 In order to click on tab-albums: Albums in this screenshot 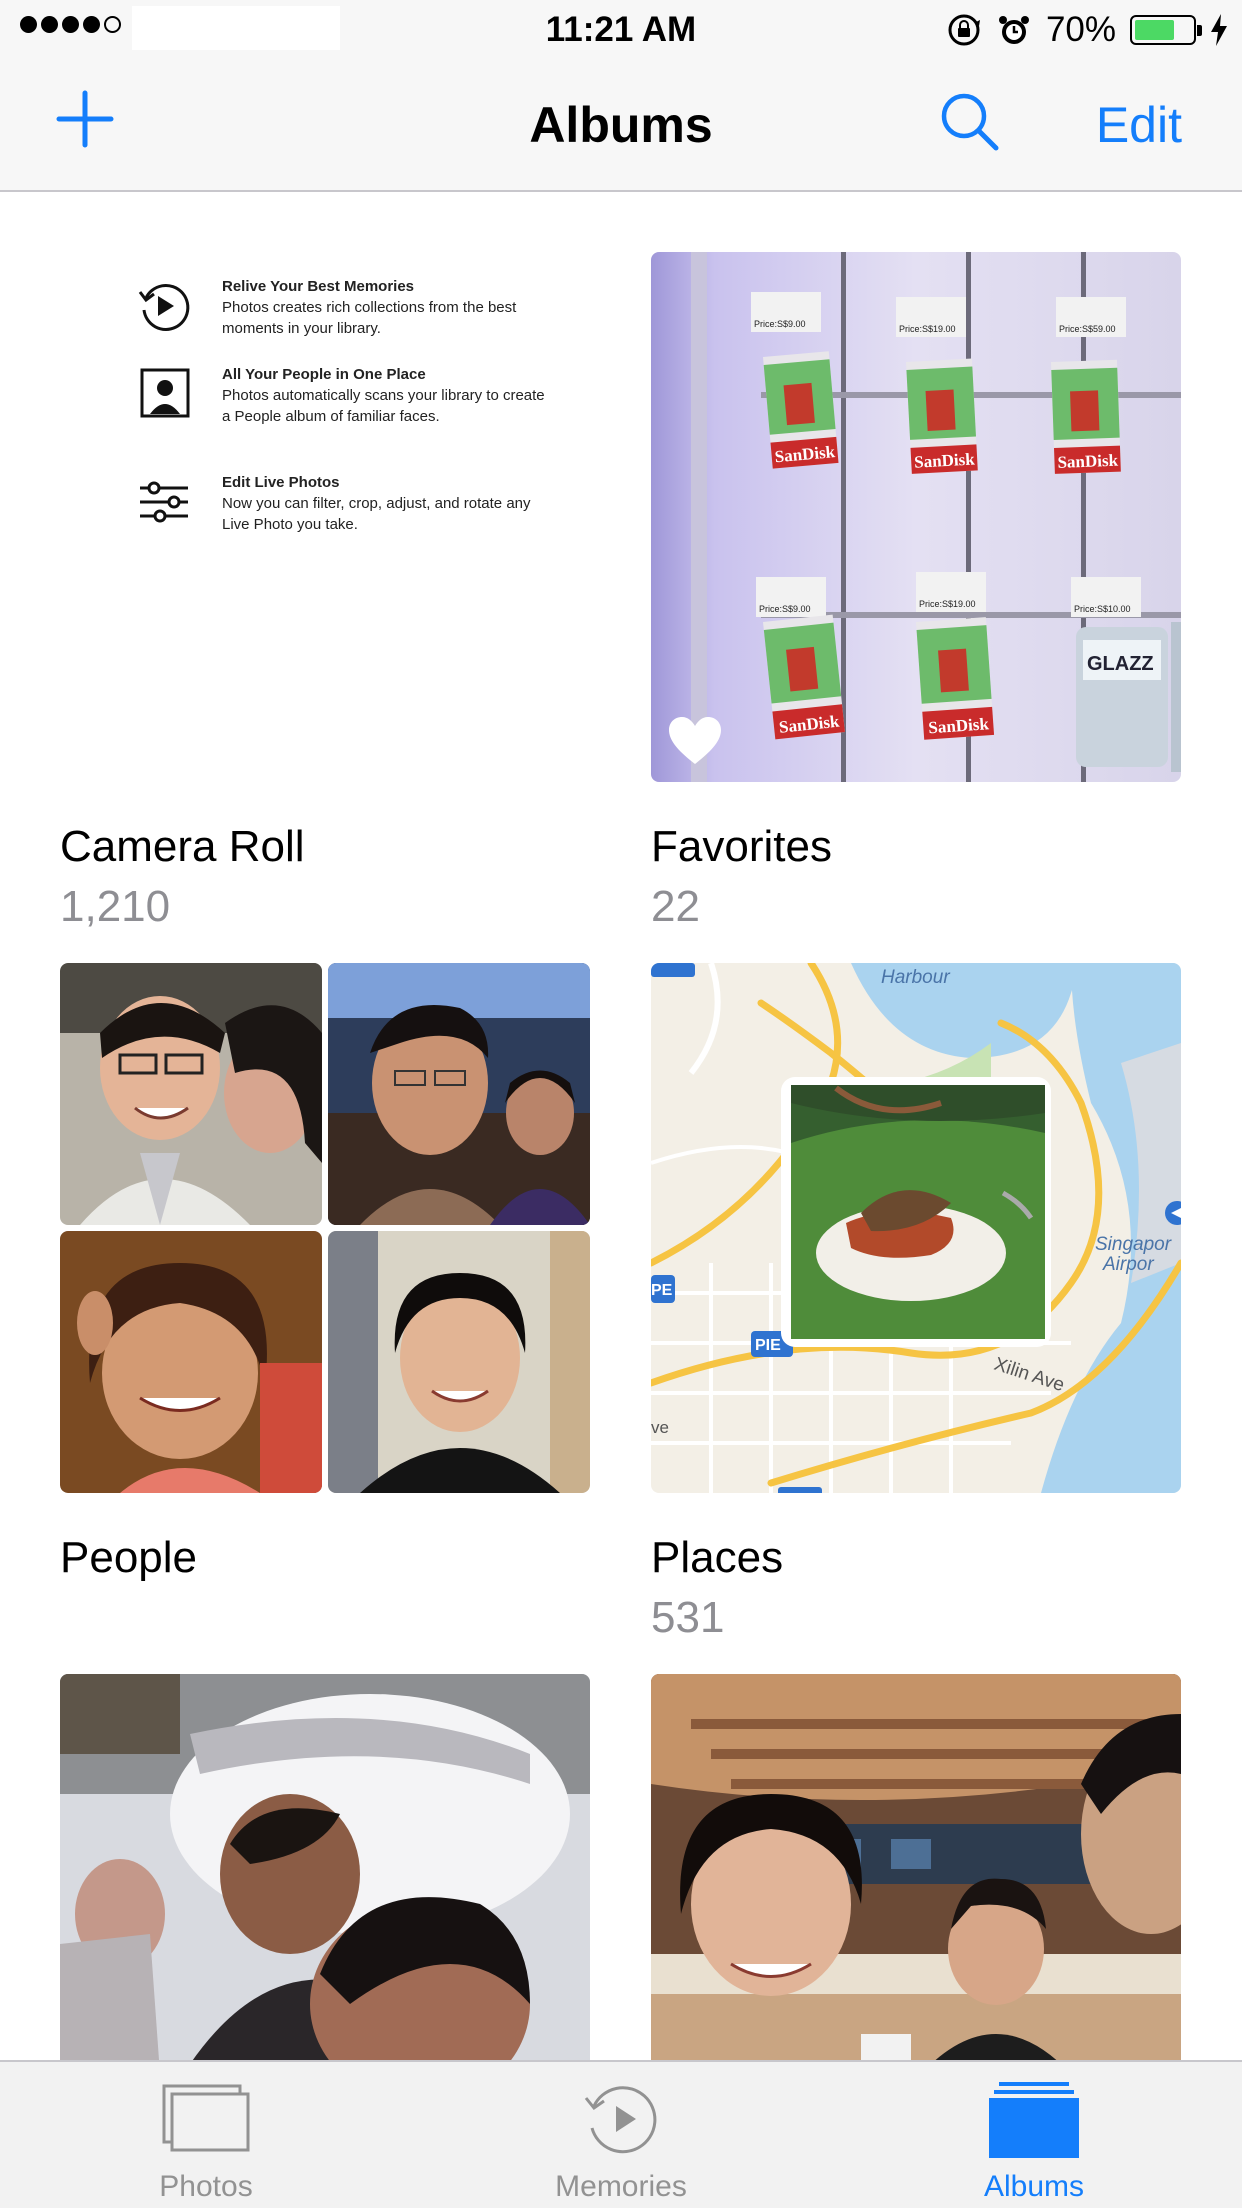, I will do `click(1034, 2135)`.